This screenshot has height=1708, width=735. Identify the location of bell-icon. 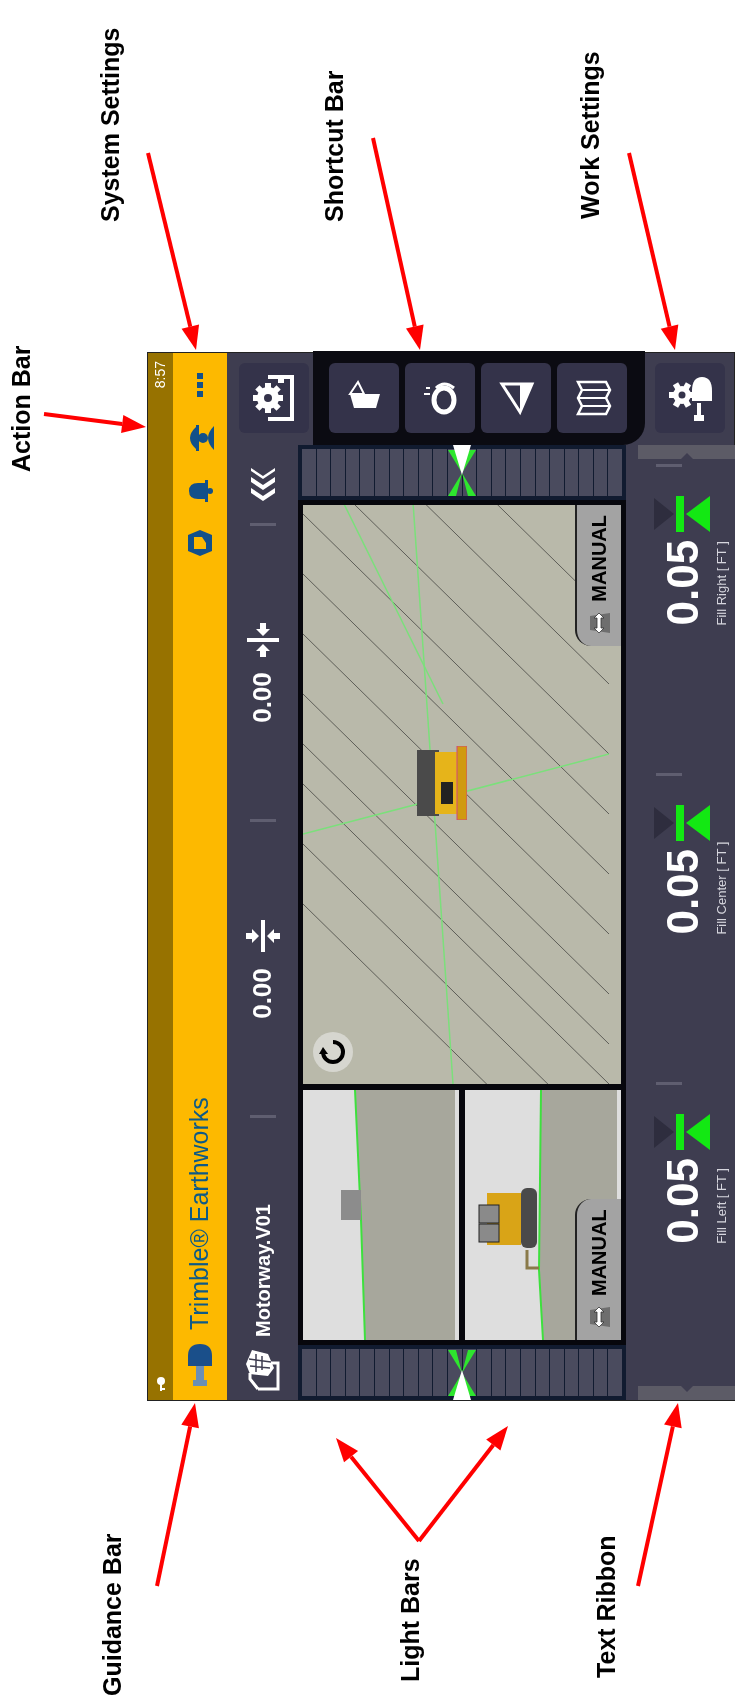
(200, 491).